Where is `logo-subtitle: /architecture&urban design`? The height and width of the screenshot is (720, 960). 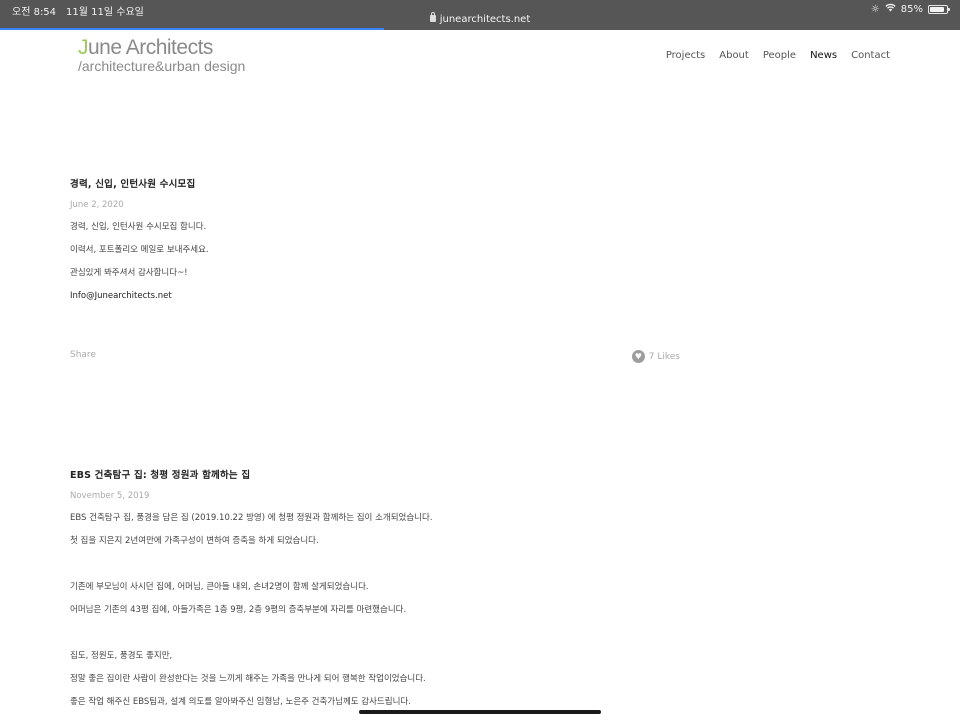
logo-subtitle: /architecture&urban design is located at coordinates (162, 66).